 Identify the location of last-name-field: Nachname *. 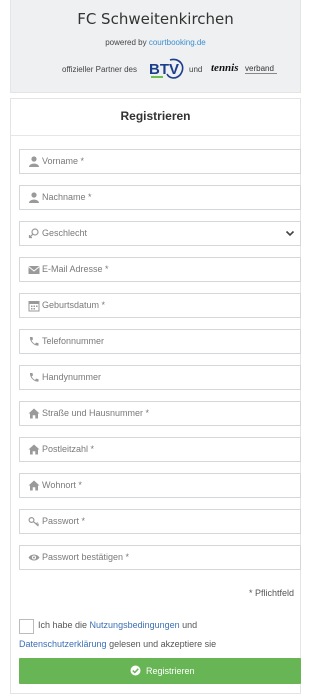
(160, 197).